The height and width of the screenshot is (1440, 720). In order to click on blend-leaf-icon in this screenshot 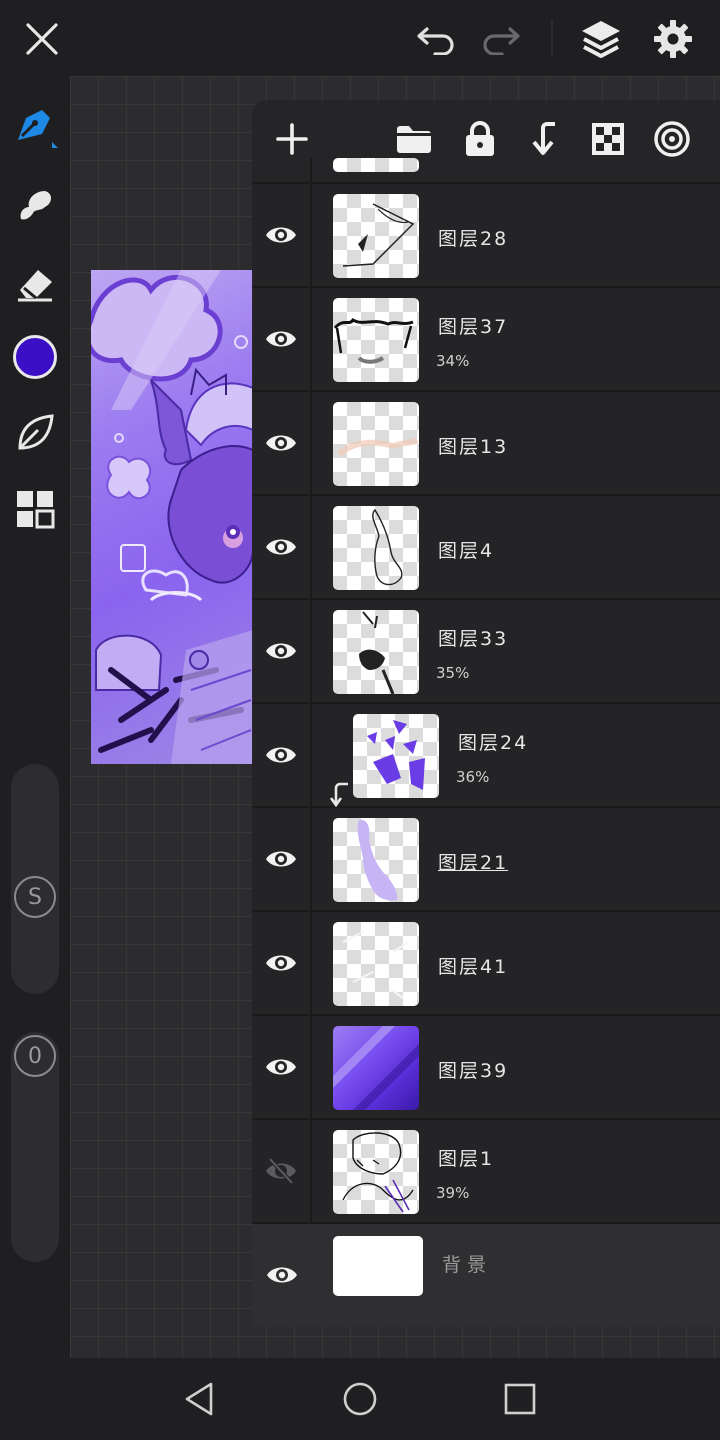, I will do `click(36, 432)`.